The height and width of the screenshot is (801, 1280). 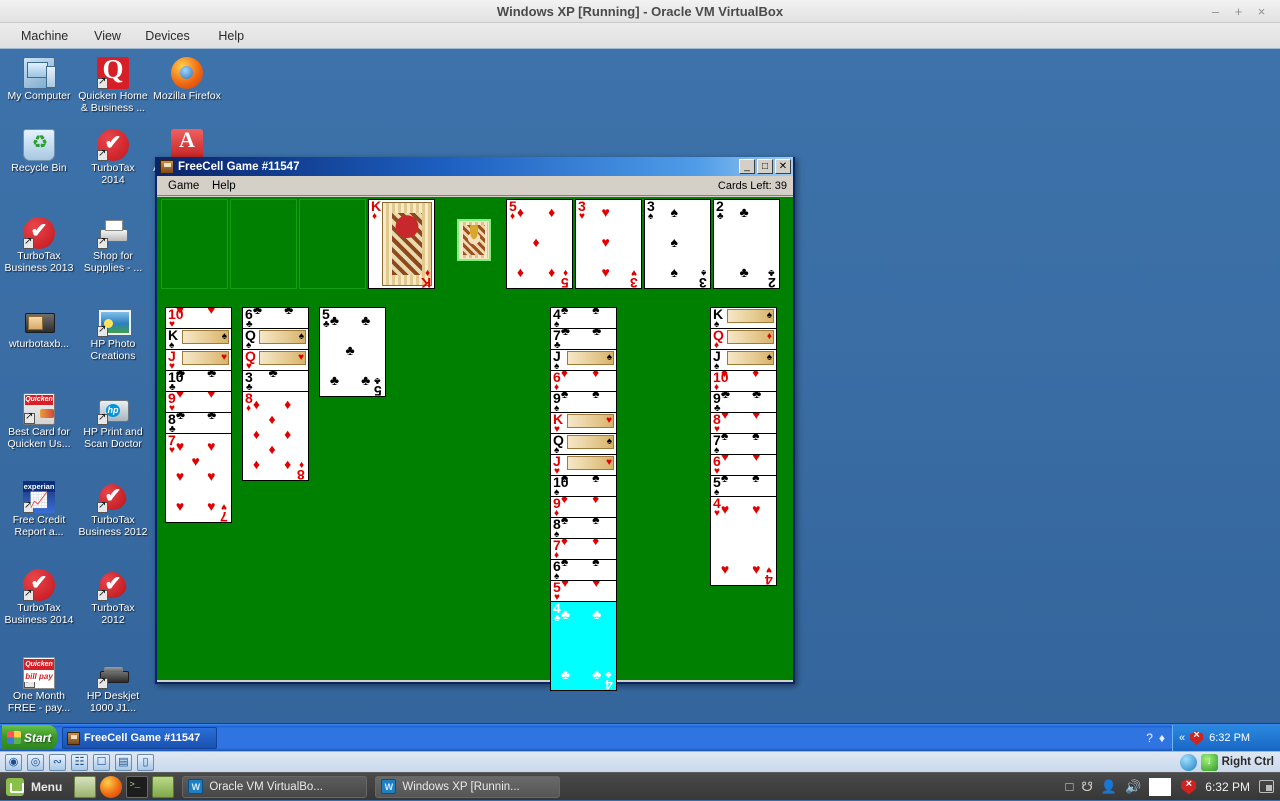 What do you see at coordinates (475, 166) in the screenshot?
I see `freecell-titlebar: FreeCell Game #11547 _ □ ✕` at bounding box center [475, 166].